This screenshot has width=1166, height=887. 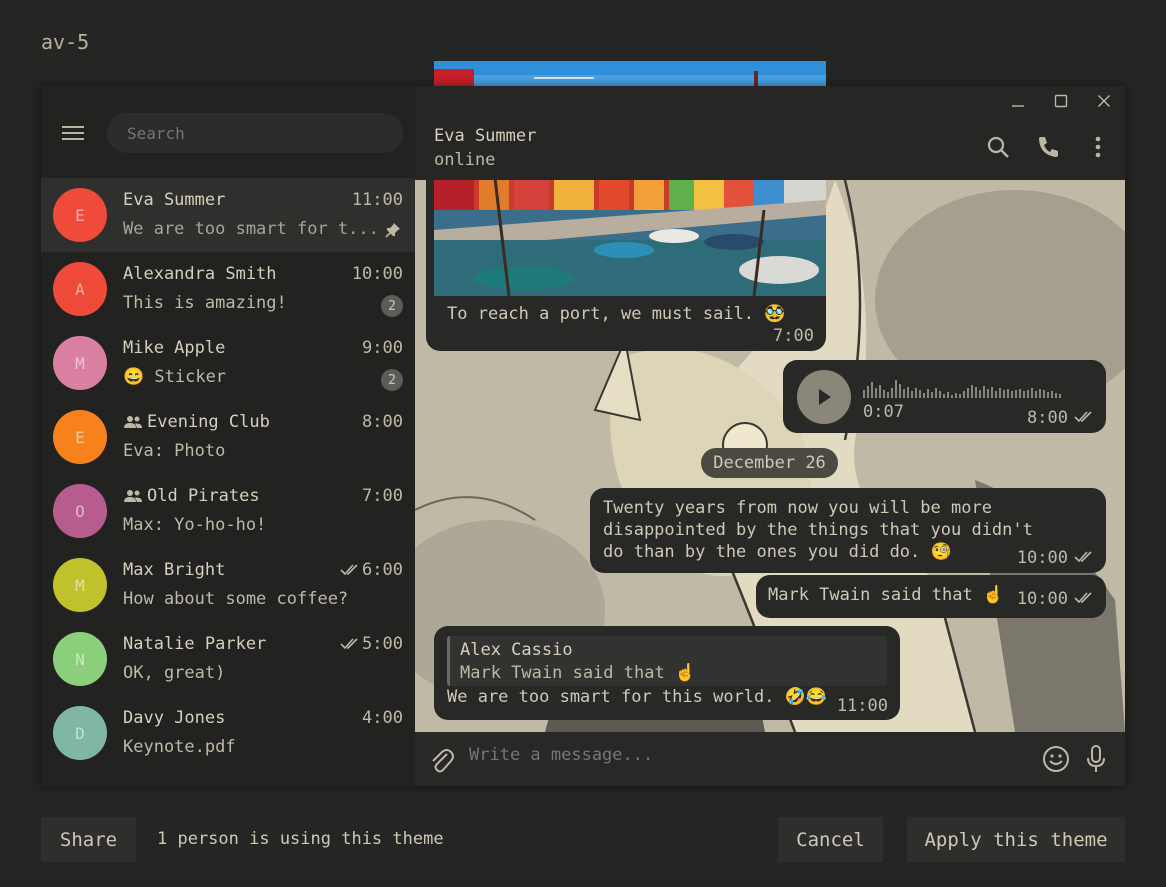 I want to click on minimize-icon, so click(x=1017, y=106).